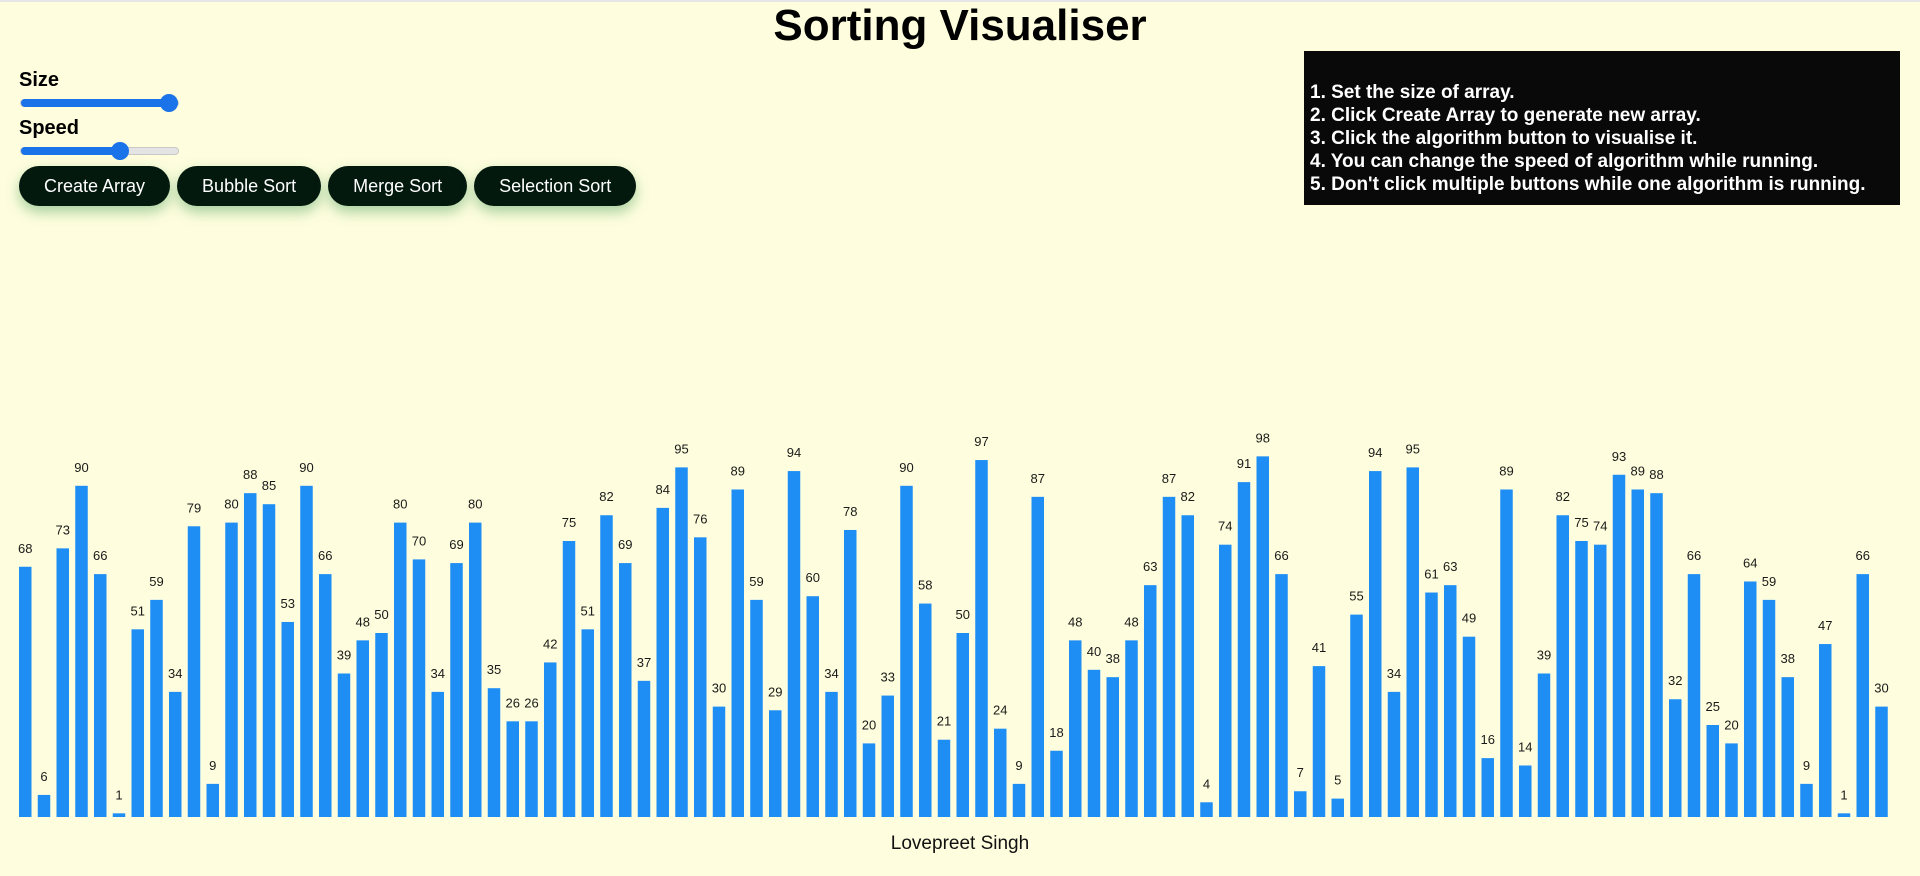 The image size is (1920, 876). I want to click on bar-value-label: 40, so click(1094, 651).